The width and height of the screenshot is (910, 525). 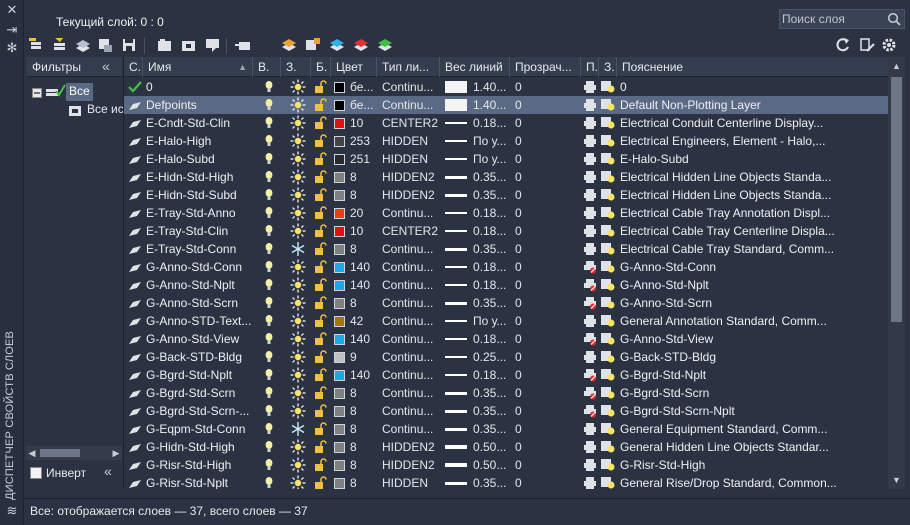 I want to click on gear-icon, so click(x=889, y=45).